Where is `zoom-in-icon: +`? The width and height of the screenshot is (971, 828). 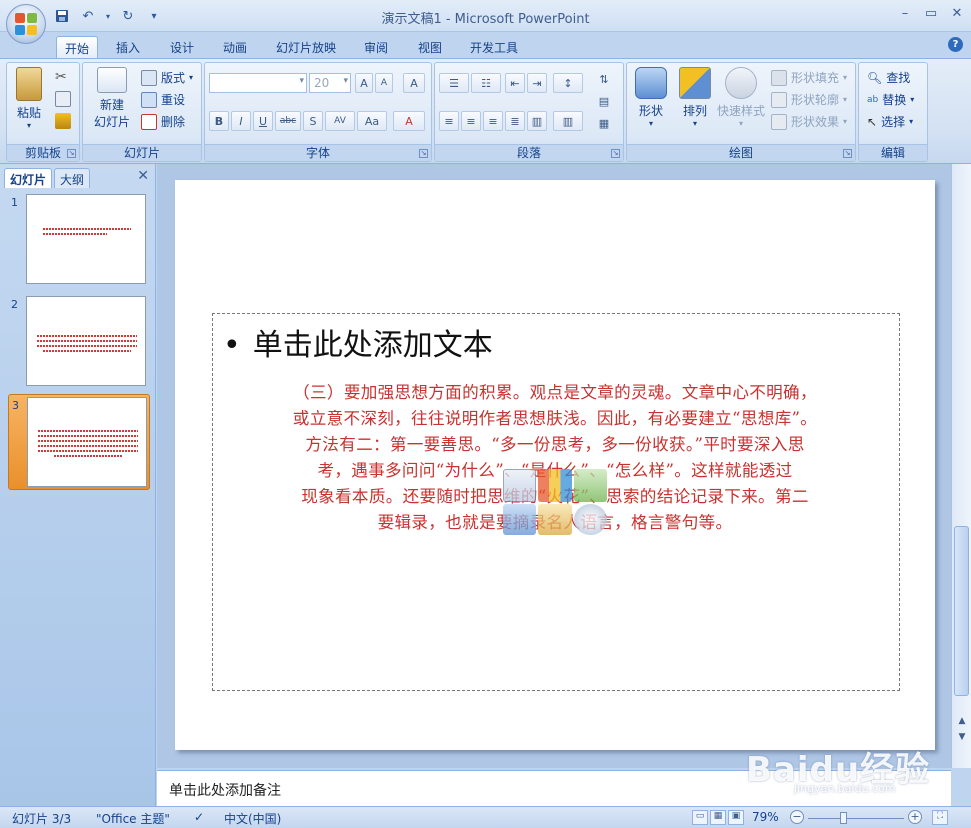 zoom-in-icon: + is located at coordinates (915, 817).